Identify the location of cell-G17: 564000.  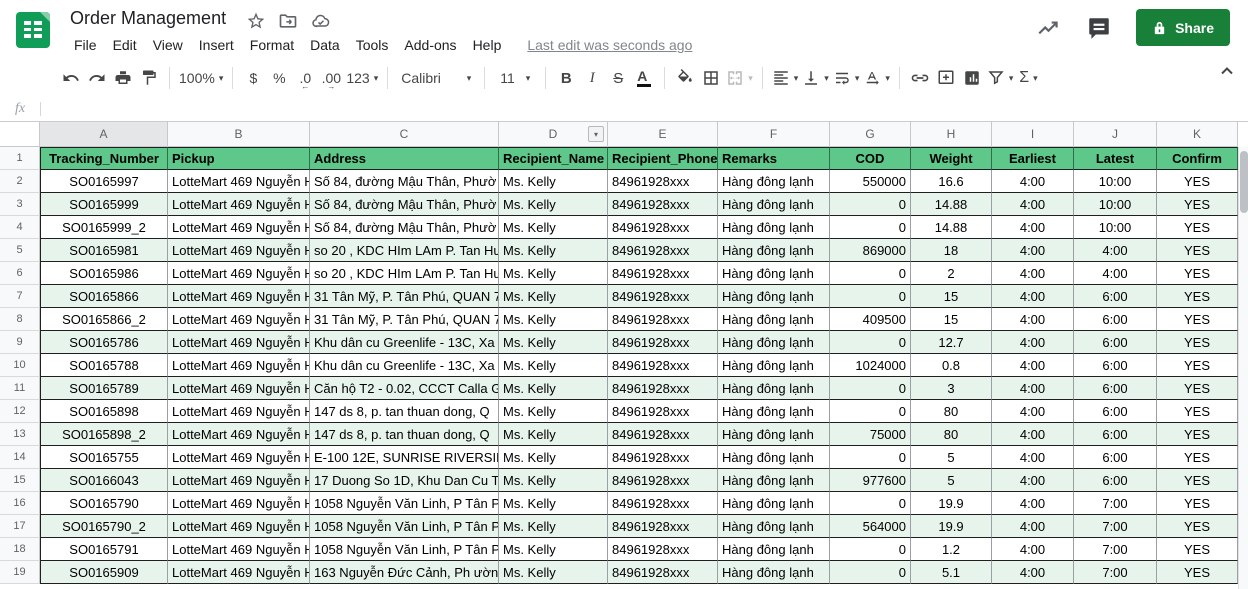
(870, 526).